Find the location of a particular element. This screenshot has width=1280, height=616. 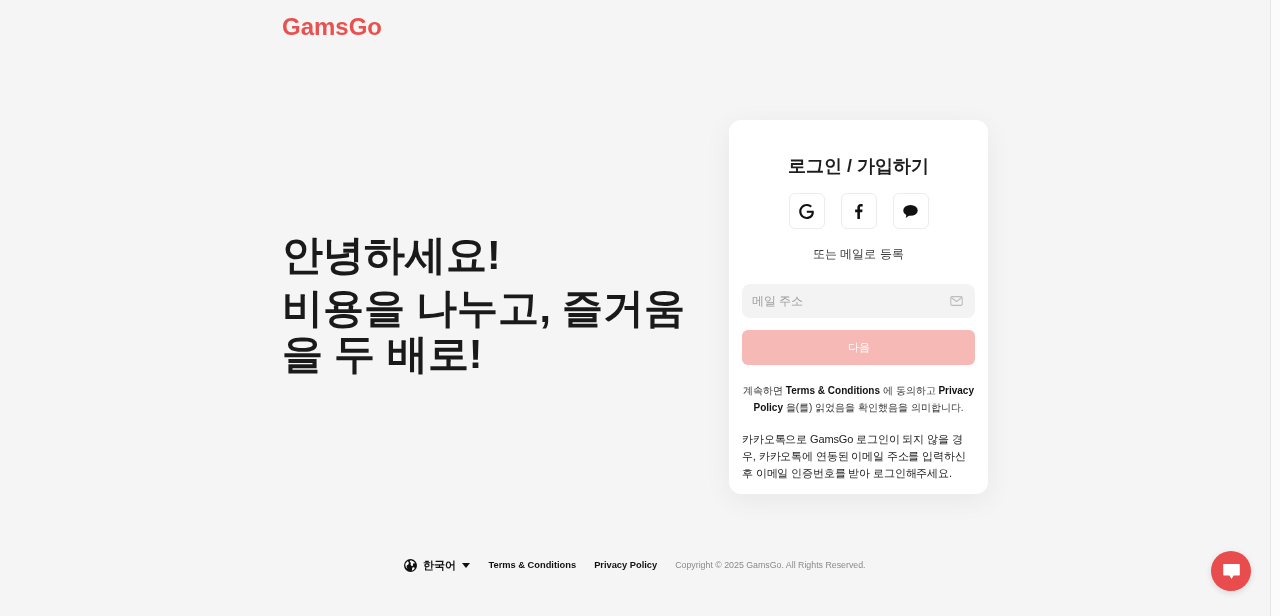

f-logo-icon is located at coordinates (858, 211).